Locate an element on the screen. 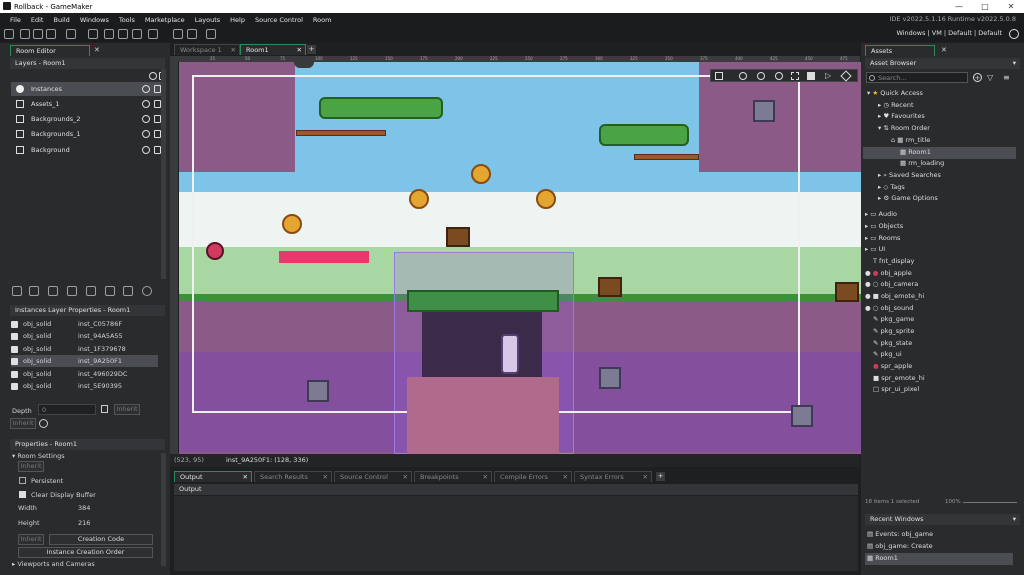 Image resolution: width=1024 pixels, height=575 pixels. width-input: 384 is located at coordinates (84, 508).